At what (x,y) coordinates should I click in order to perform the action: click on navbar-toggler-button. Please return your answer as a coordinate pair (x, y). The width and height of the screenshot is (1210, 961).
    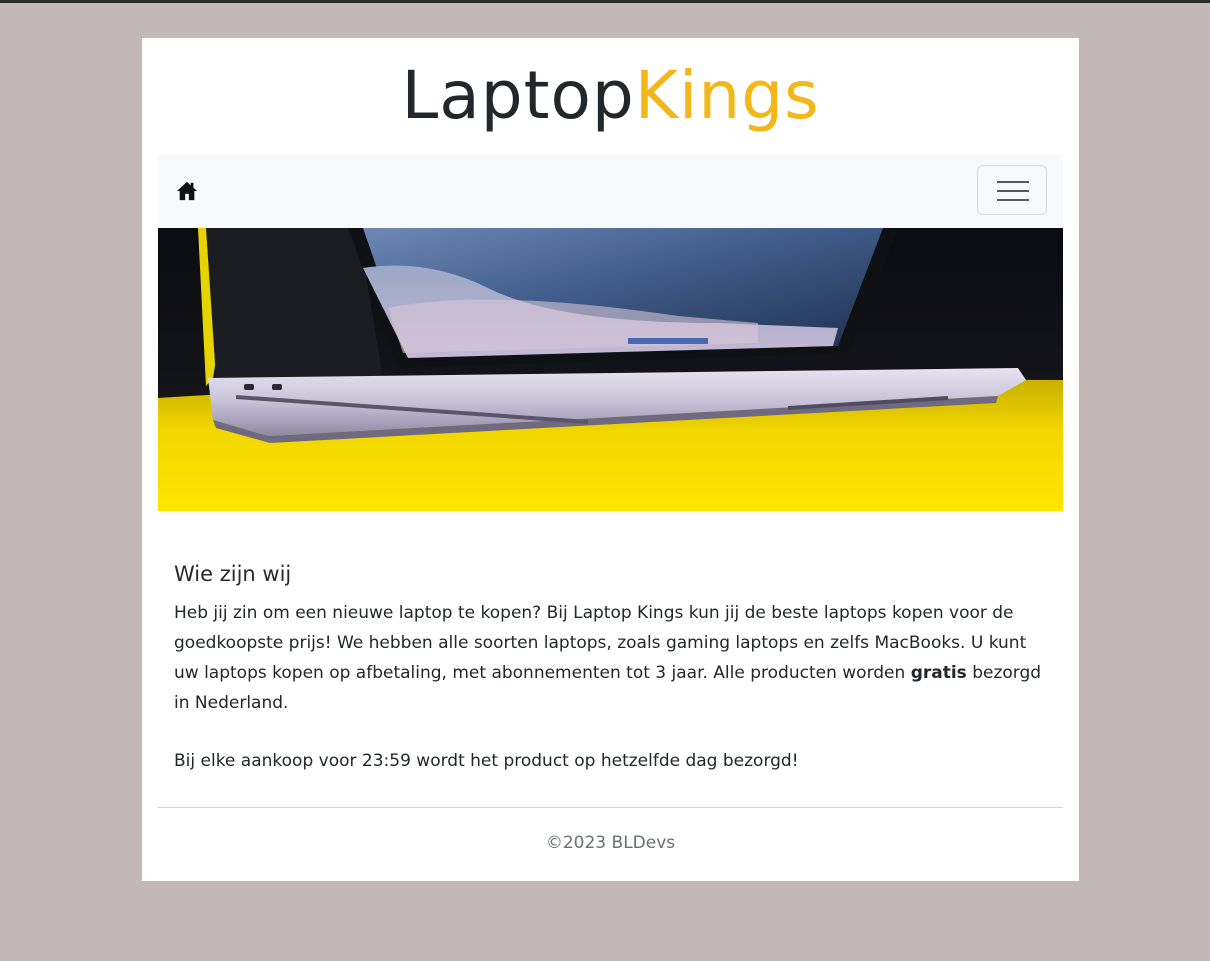
    Looking at the image, I should click on (1012, 190).